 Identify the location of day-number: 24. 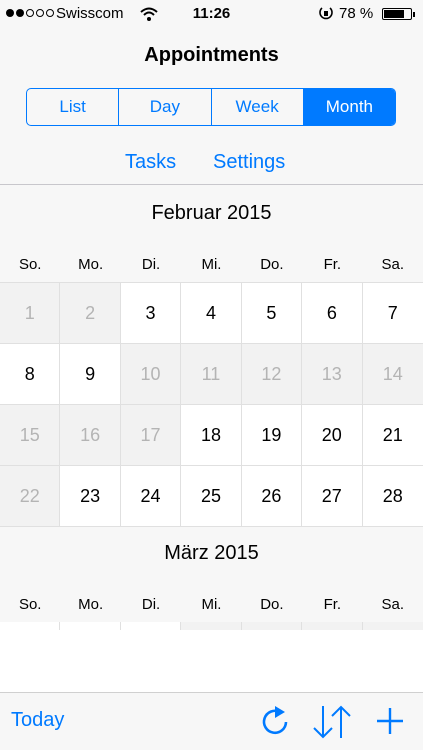
(150, 495).